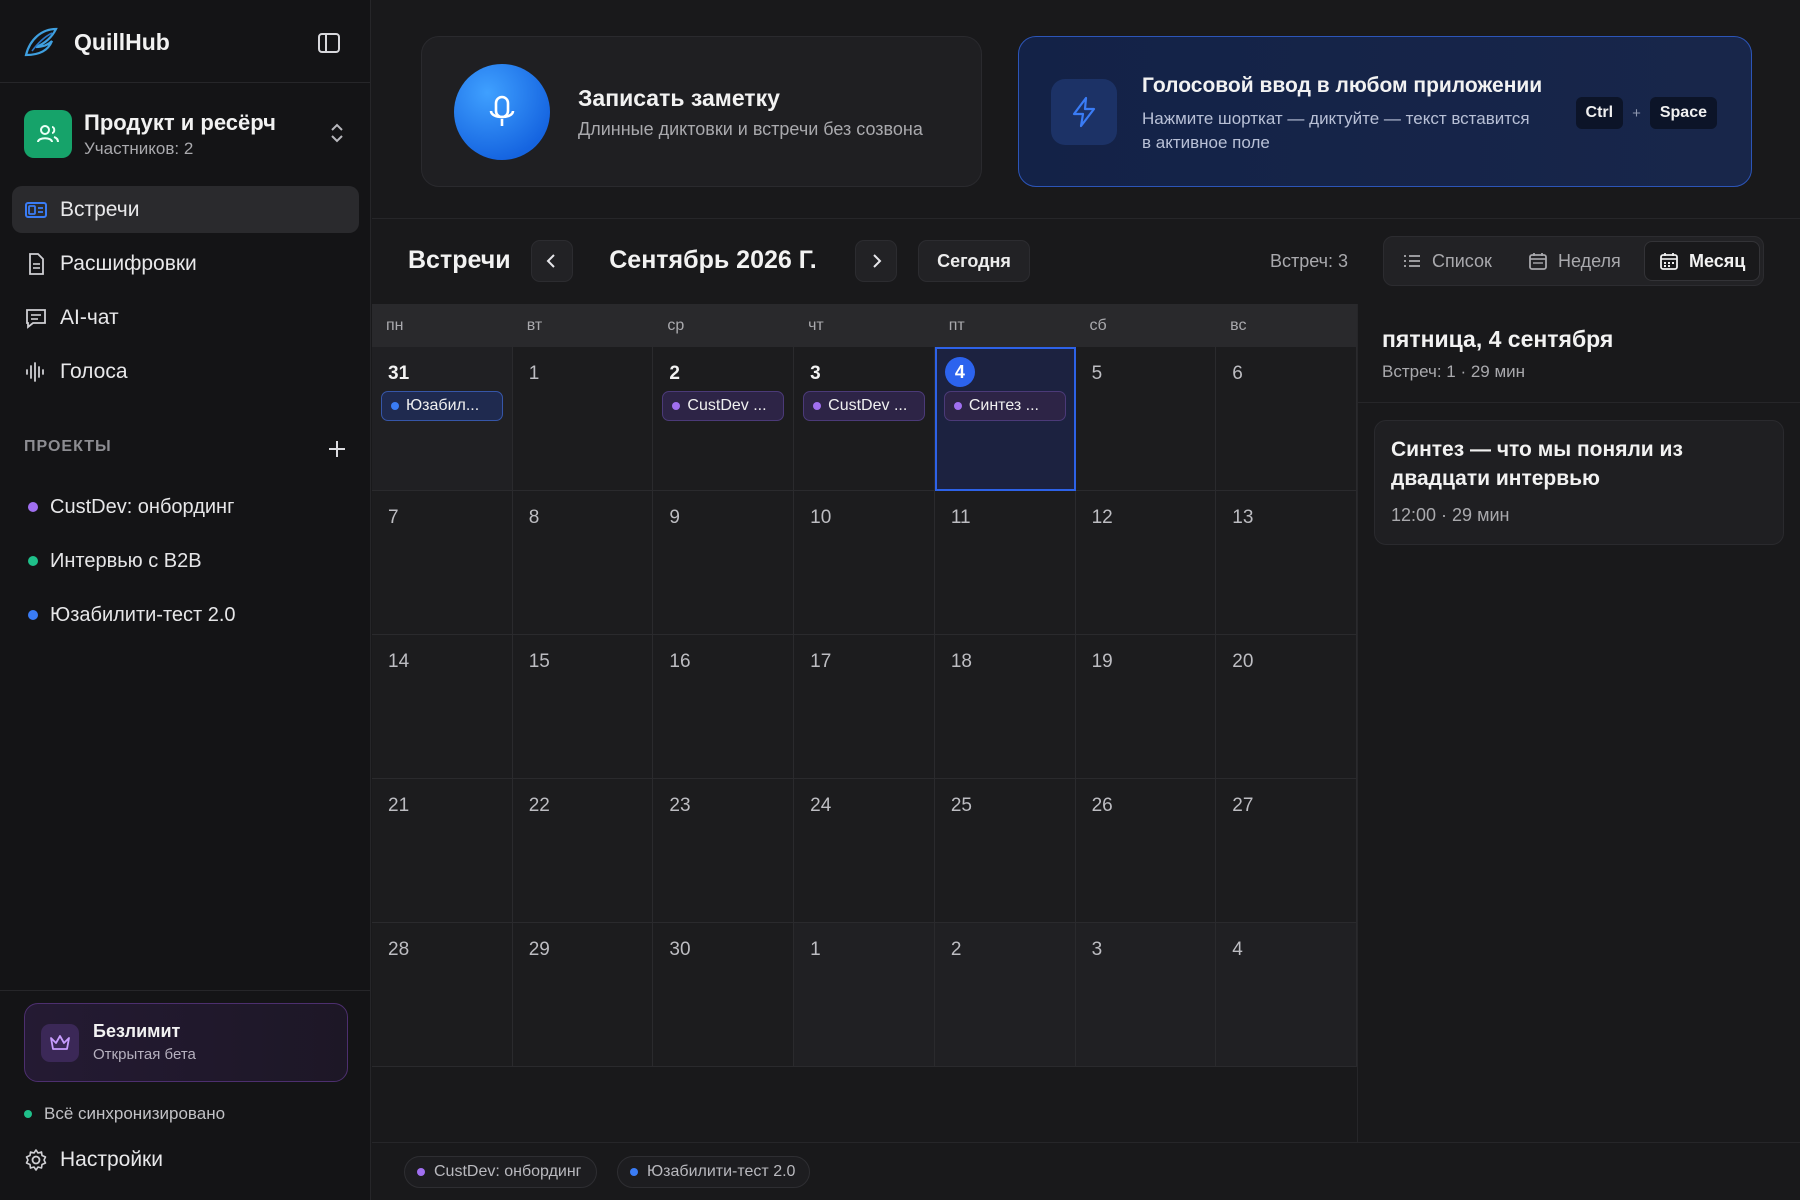 This screenshot has height=1200, width=1800. I want to click on calendar-day-cell: 3, so click(1146, 995).